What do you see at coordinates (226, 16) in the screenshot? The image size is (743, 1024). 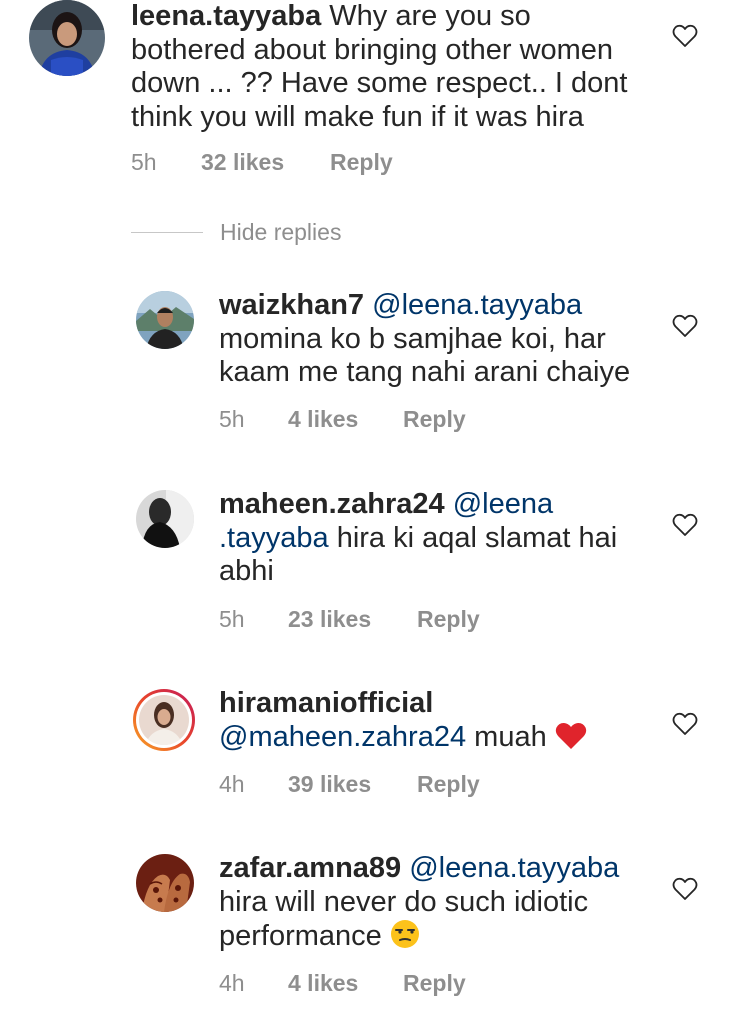 I see `comment-username: leena.tayyaba` at bounding box center [226, 16].